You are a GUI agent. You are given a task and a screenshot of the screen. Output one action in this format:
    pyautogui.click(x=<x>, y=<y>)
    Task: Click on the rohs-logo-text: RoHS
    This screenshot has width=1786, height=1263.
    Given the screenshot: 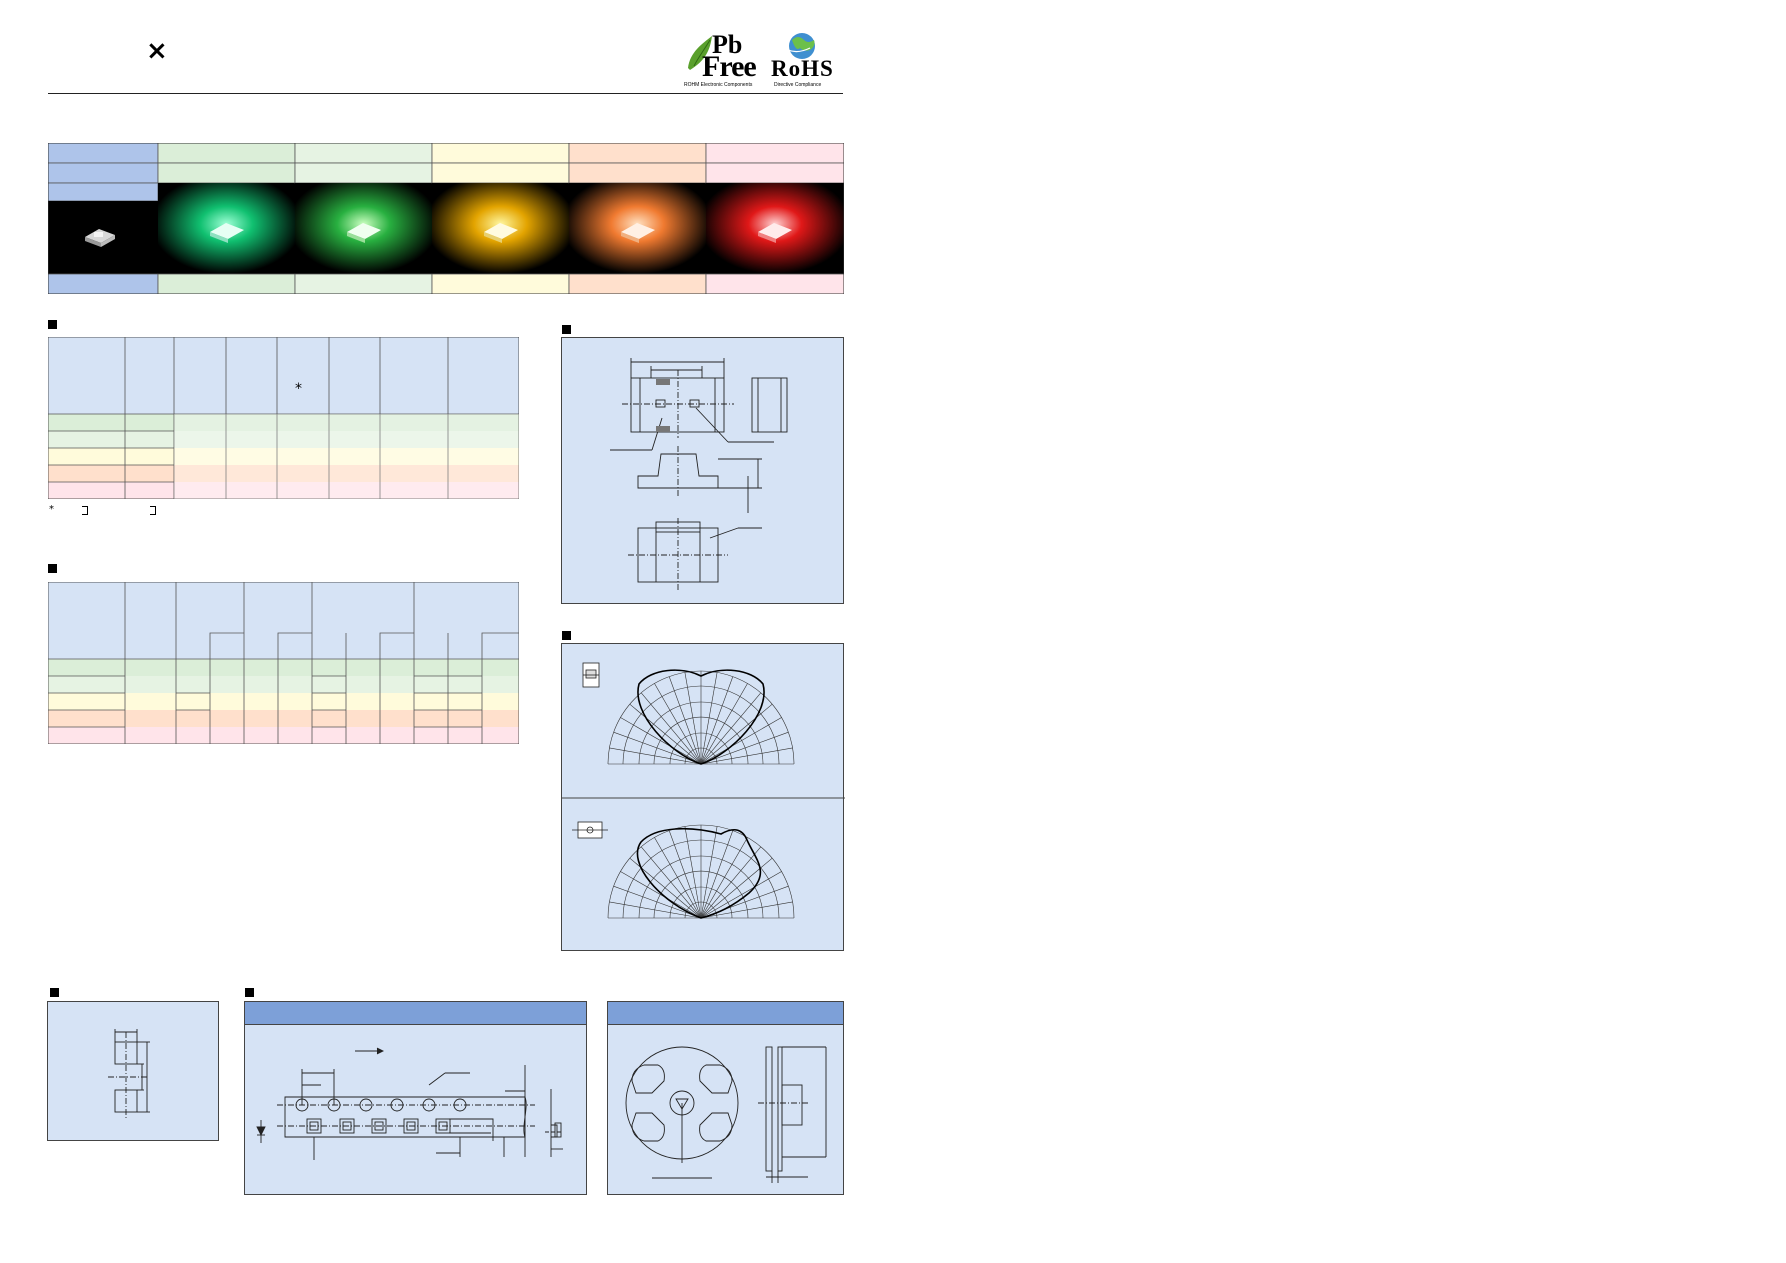 What is the action you would take?
    pyautogui.click(x=802, y=68)
    